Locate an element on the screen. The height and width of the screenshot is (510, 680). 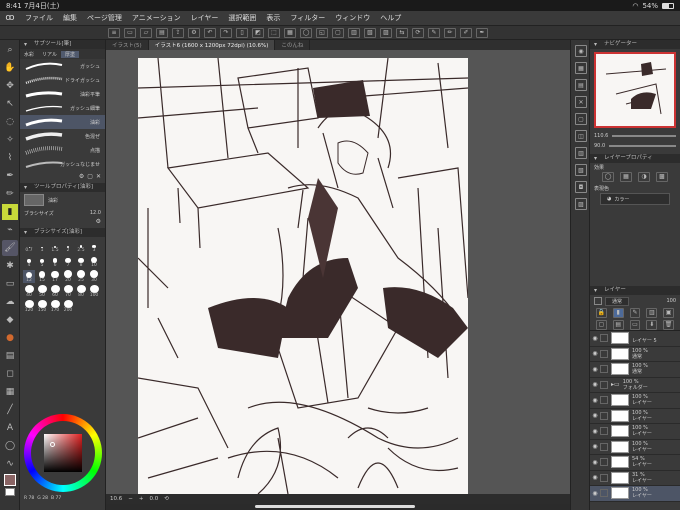
zoom-in-icon: + is located at coordinates (141, 499).